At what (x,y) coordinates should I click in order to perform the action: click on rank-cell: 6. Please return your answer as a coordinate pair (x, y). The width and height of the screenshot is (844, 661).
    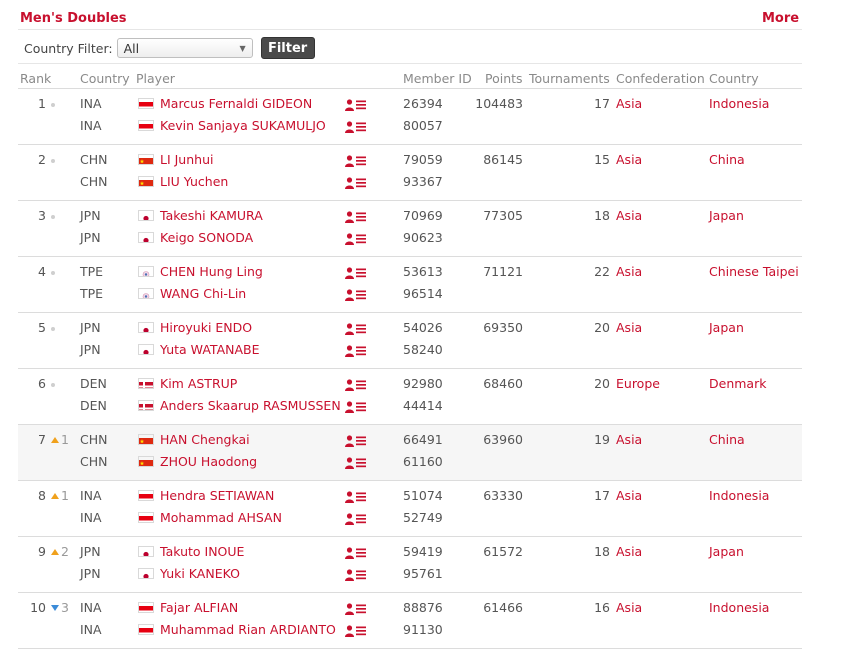
    Looking at the image, I should click on (50, 383).